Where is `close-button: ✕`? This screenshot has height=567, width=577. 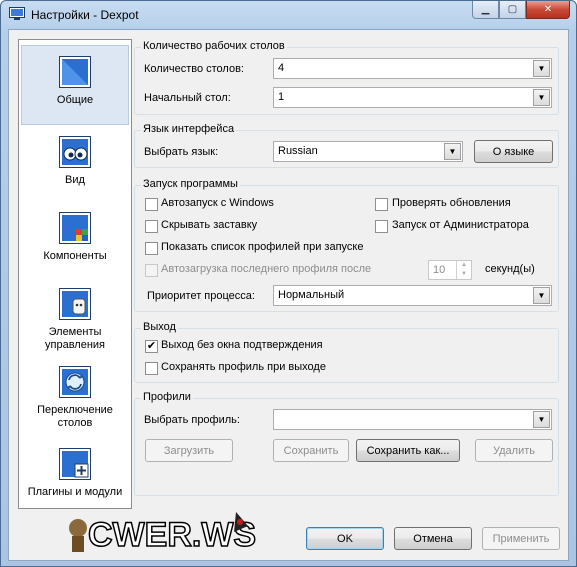
close-button: ✕ is located at coordinates (548, 10).